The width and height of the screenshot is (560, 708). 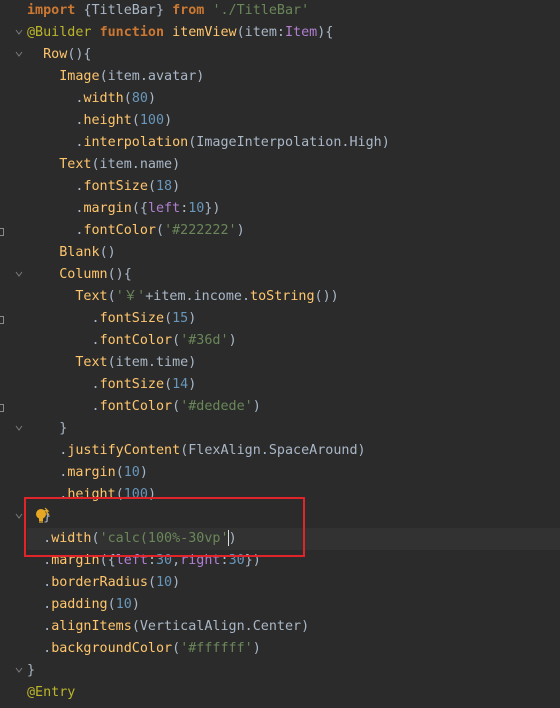 What do you see at coordinates (293, 99) in the screenshot?
I see `code-line: .width(80)` at bounding box center [293, 99].